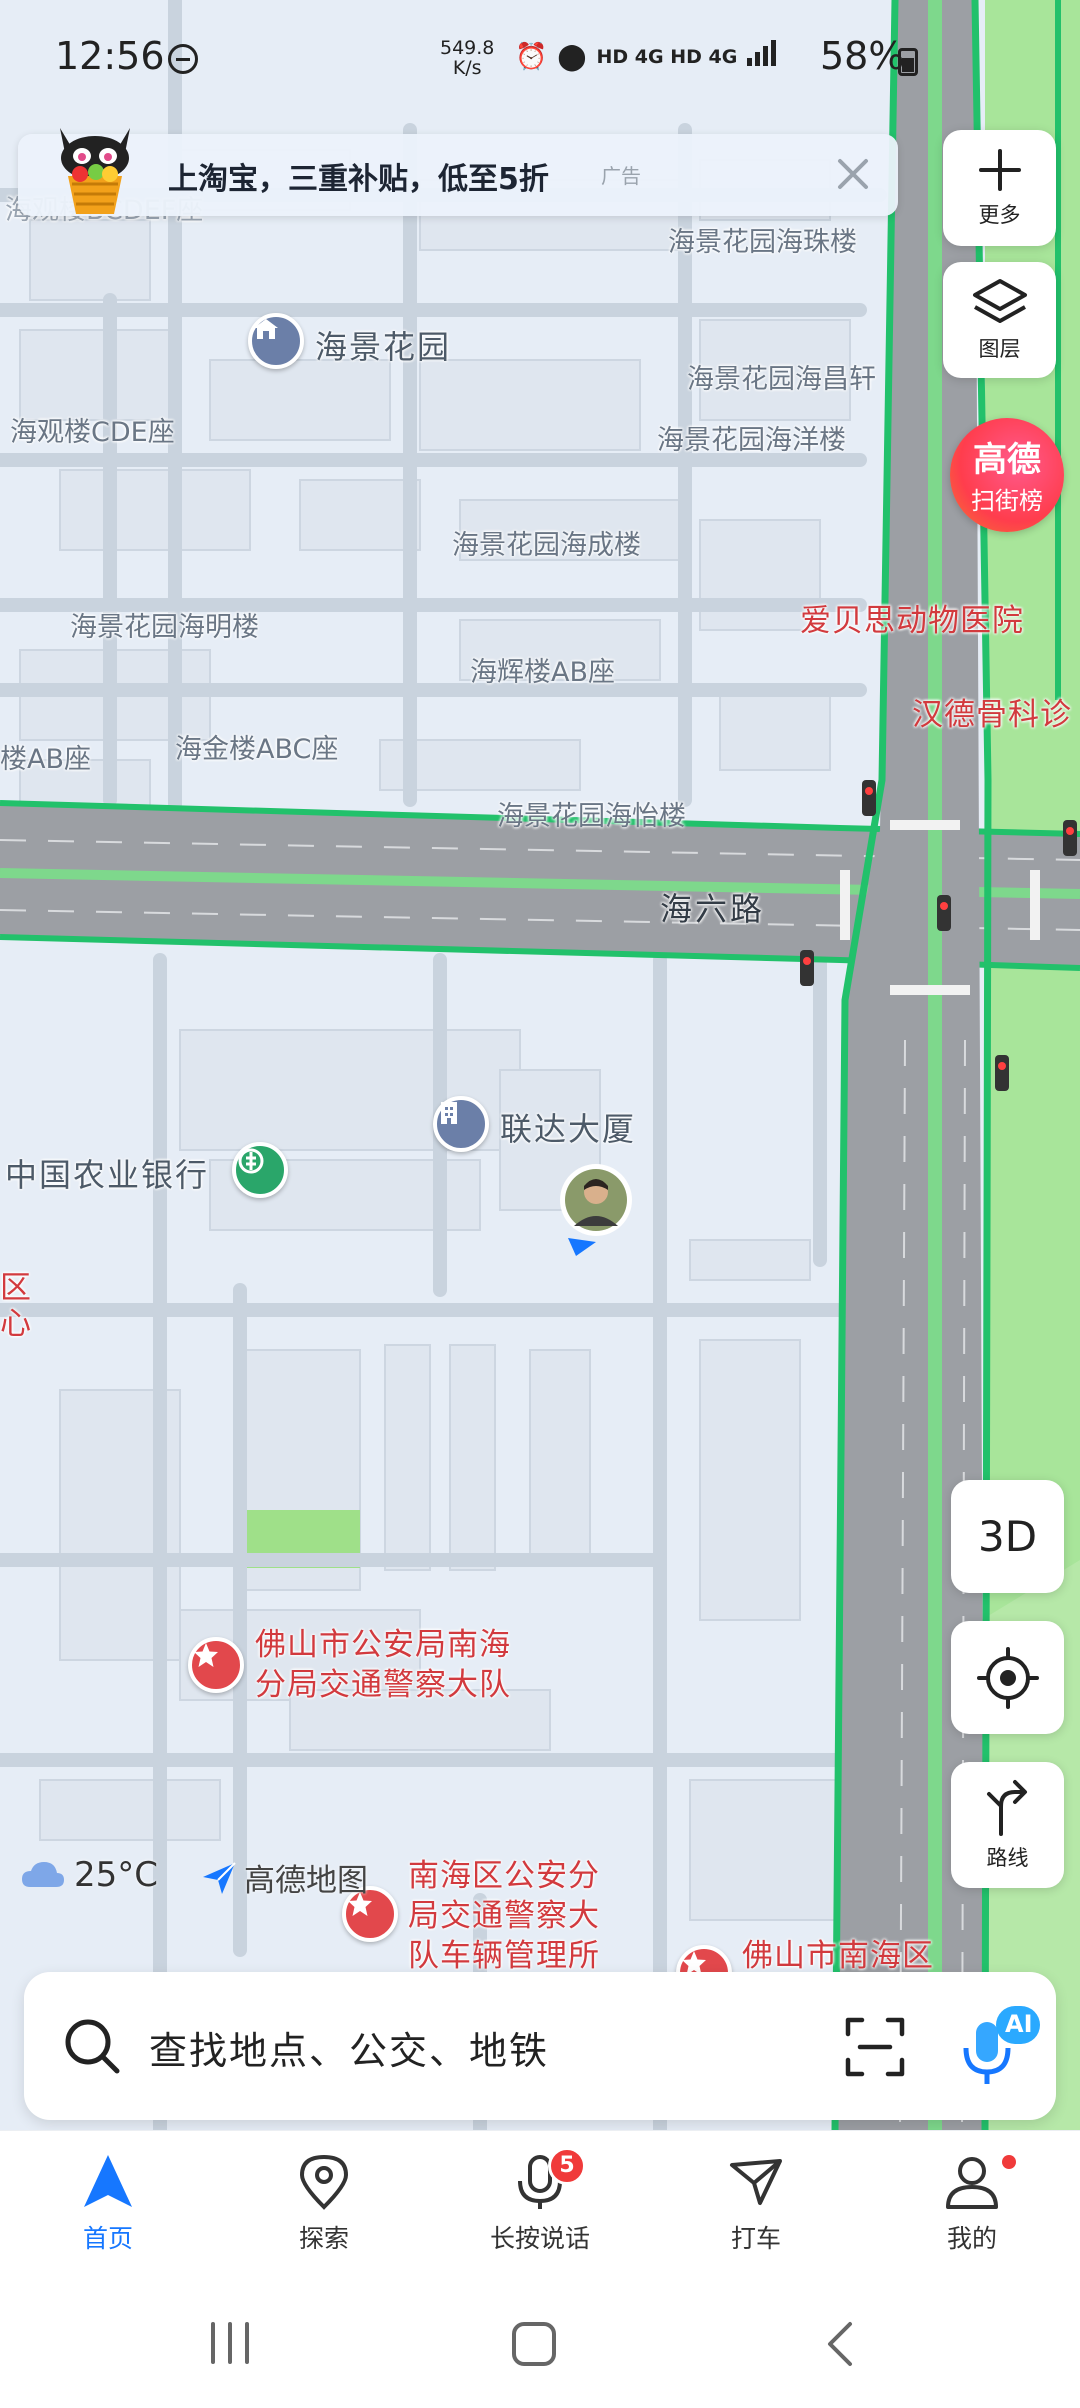  I want to click on amap-arrow-icon, so click(219, 1877).